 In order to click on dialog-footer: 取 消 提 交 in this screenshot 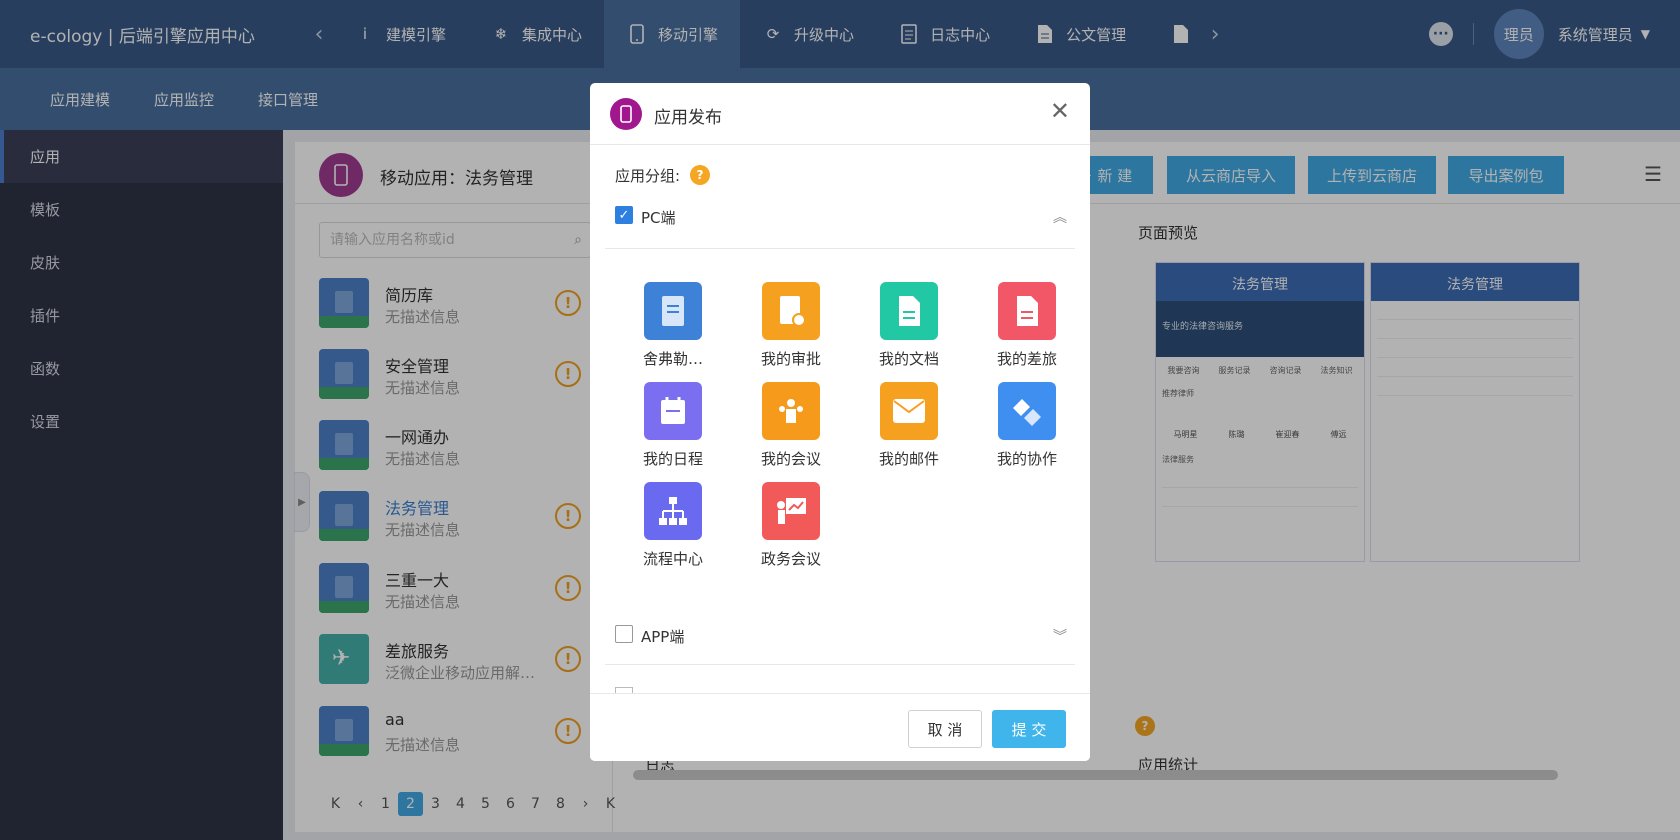, I will do `click(840, 727)`.